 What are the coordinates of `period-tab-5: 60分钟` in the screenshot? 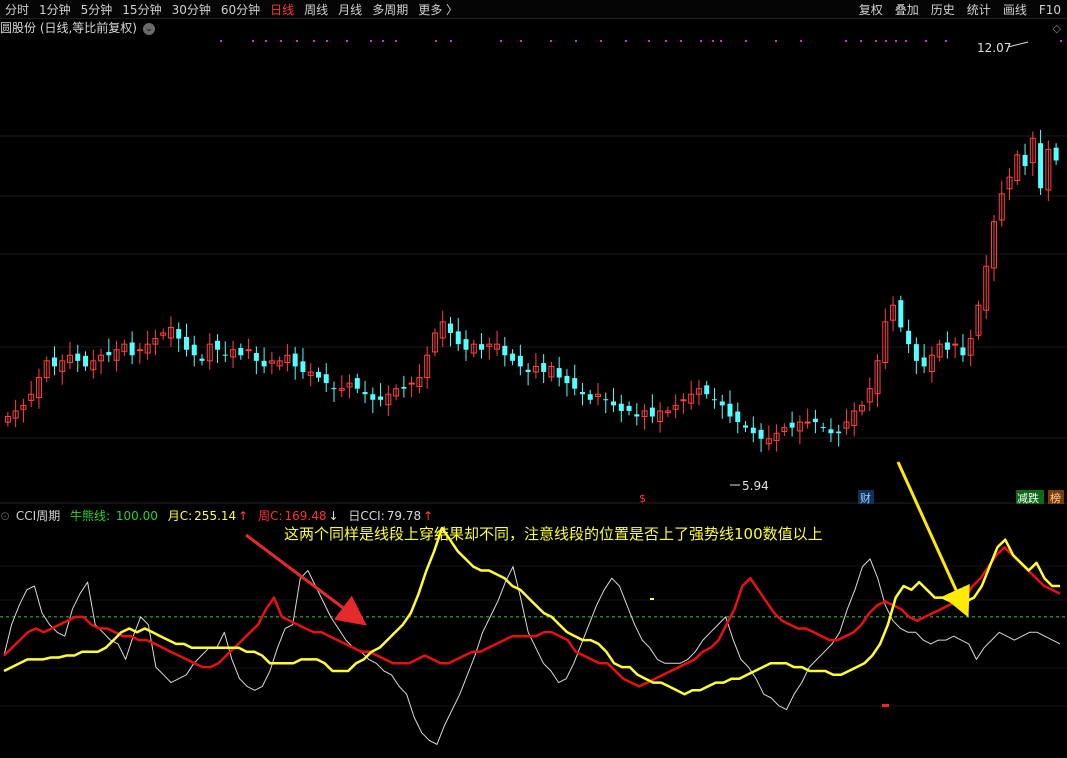 It's located at (240, 9).